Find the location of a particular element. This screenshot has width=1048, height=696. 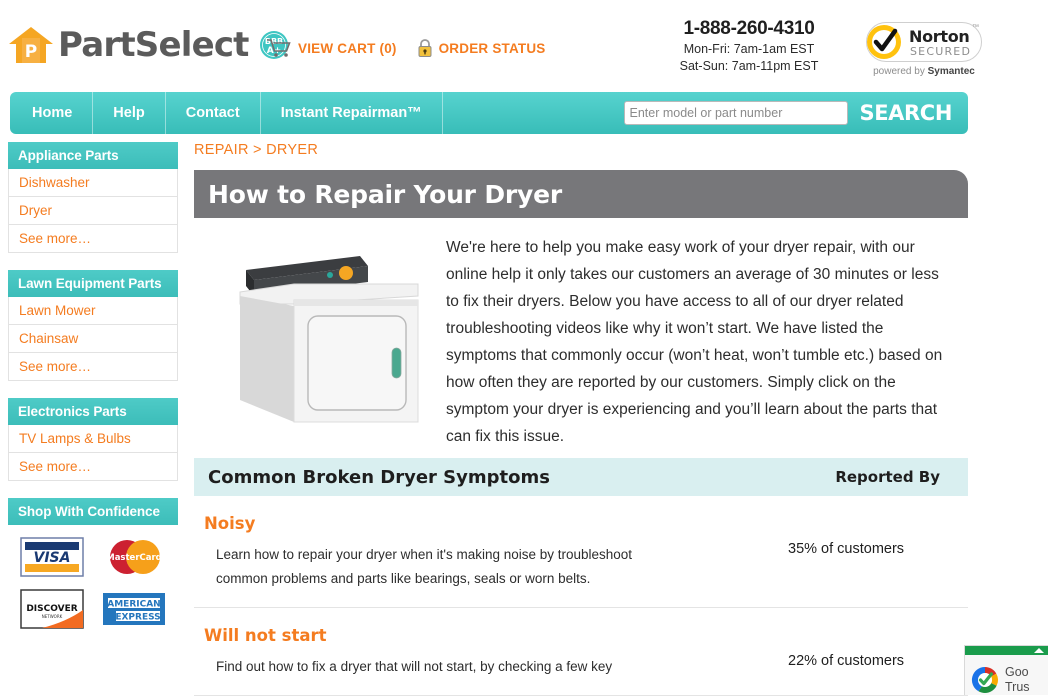

powered-by-prefix: powered by is located at coordinates (900, 71).